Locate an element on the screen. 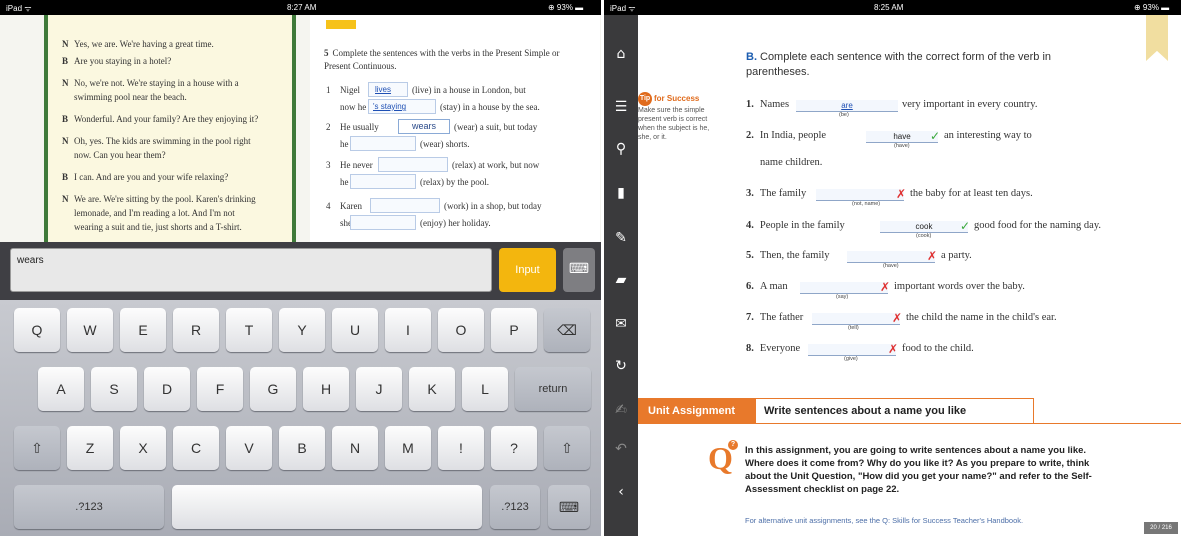 This screenshot has width=1181, height=536. status-bar-left: iPad ᯤ 8:27 AM ⊕ 93% ▬ is located at coordinates (300, 7).